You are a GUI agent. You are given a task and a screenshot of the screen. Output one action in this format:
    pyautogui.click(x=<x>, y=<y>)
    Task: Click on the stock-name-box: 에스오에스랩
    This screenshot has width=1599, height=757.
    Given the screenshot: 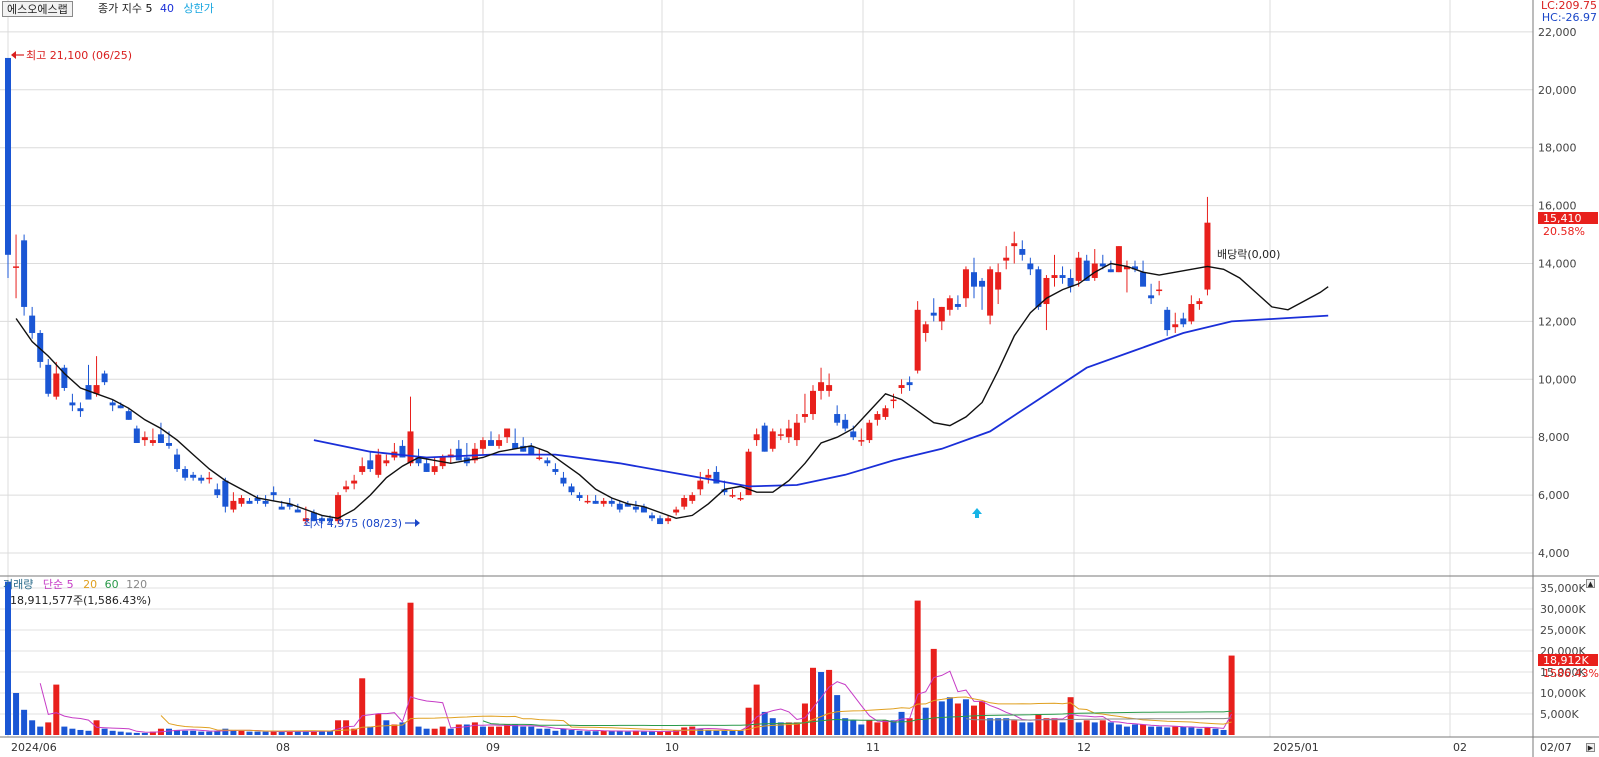 What is the action you would take?
    pyautogui.click(x=37, y=9)
    